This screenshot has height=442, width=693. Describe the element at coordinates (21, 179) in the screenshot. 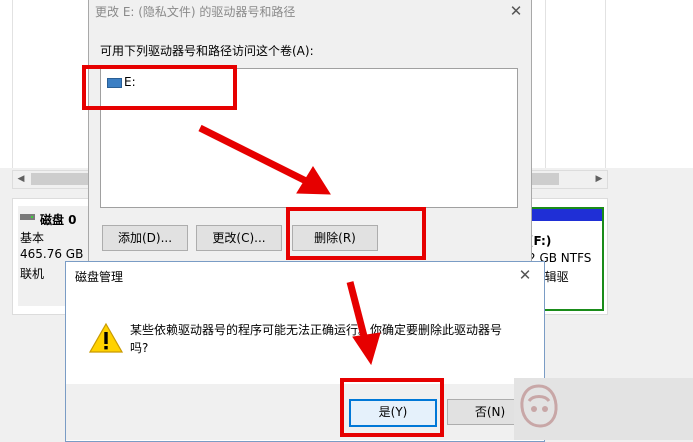

I see `scroll-left-icon: ◀` at that location.